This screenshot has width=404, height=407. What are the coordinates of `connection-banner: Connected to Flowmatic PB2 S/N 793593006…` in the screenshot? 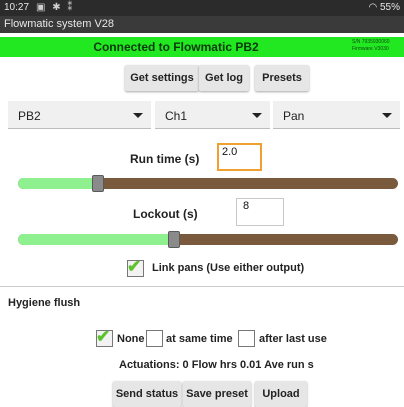 It's located at (202, 47).